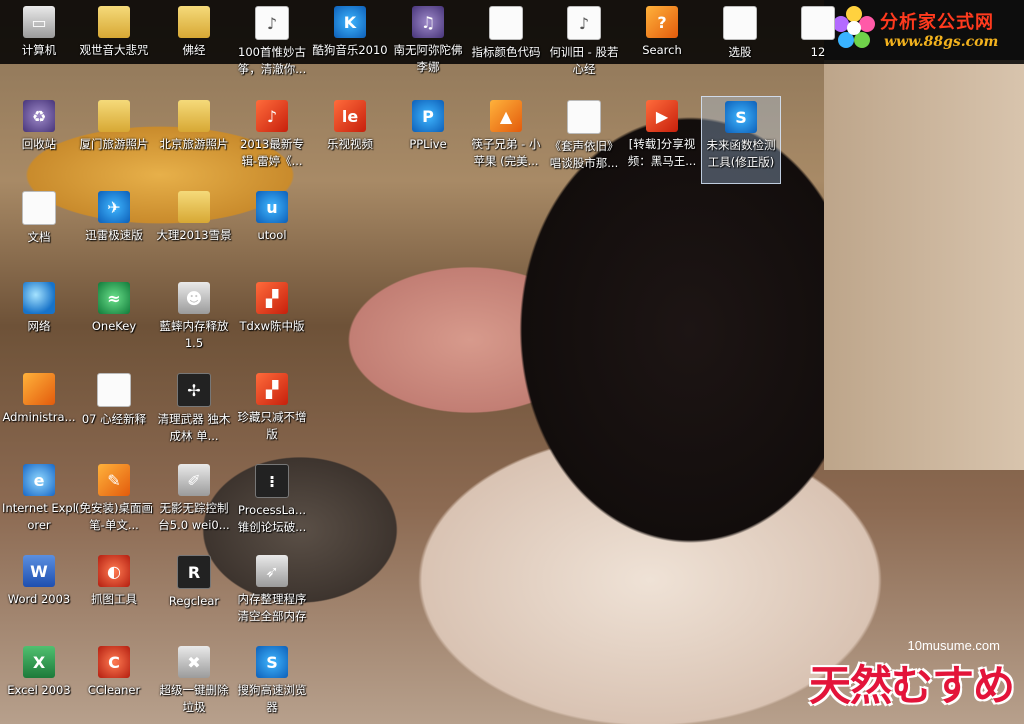  I want to click on desktop-icon-chaoji: ✖ 超级一键删除垃圾, so click(194, 685).